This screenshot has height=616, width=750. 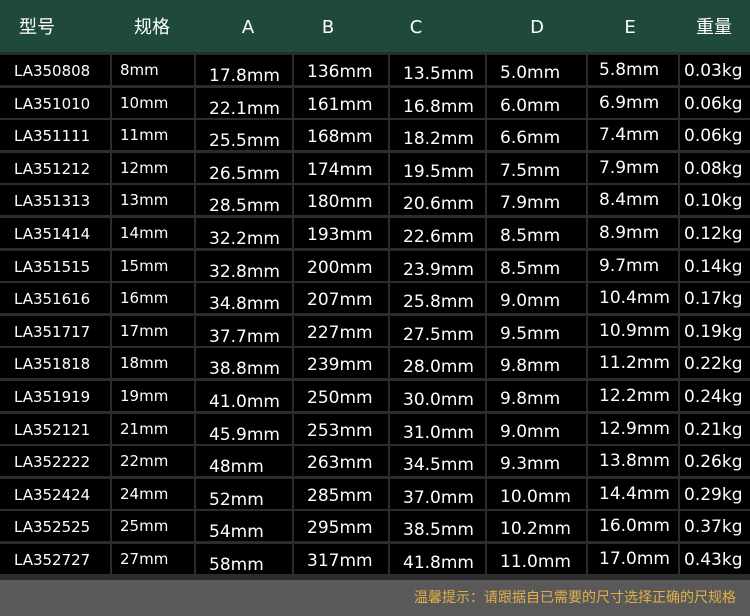 What do you see at coordinates (437, 428) in the screenshot?
I see `cell-c: 31.0mm` at bounding box center [437, 428].